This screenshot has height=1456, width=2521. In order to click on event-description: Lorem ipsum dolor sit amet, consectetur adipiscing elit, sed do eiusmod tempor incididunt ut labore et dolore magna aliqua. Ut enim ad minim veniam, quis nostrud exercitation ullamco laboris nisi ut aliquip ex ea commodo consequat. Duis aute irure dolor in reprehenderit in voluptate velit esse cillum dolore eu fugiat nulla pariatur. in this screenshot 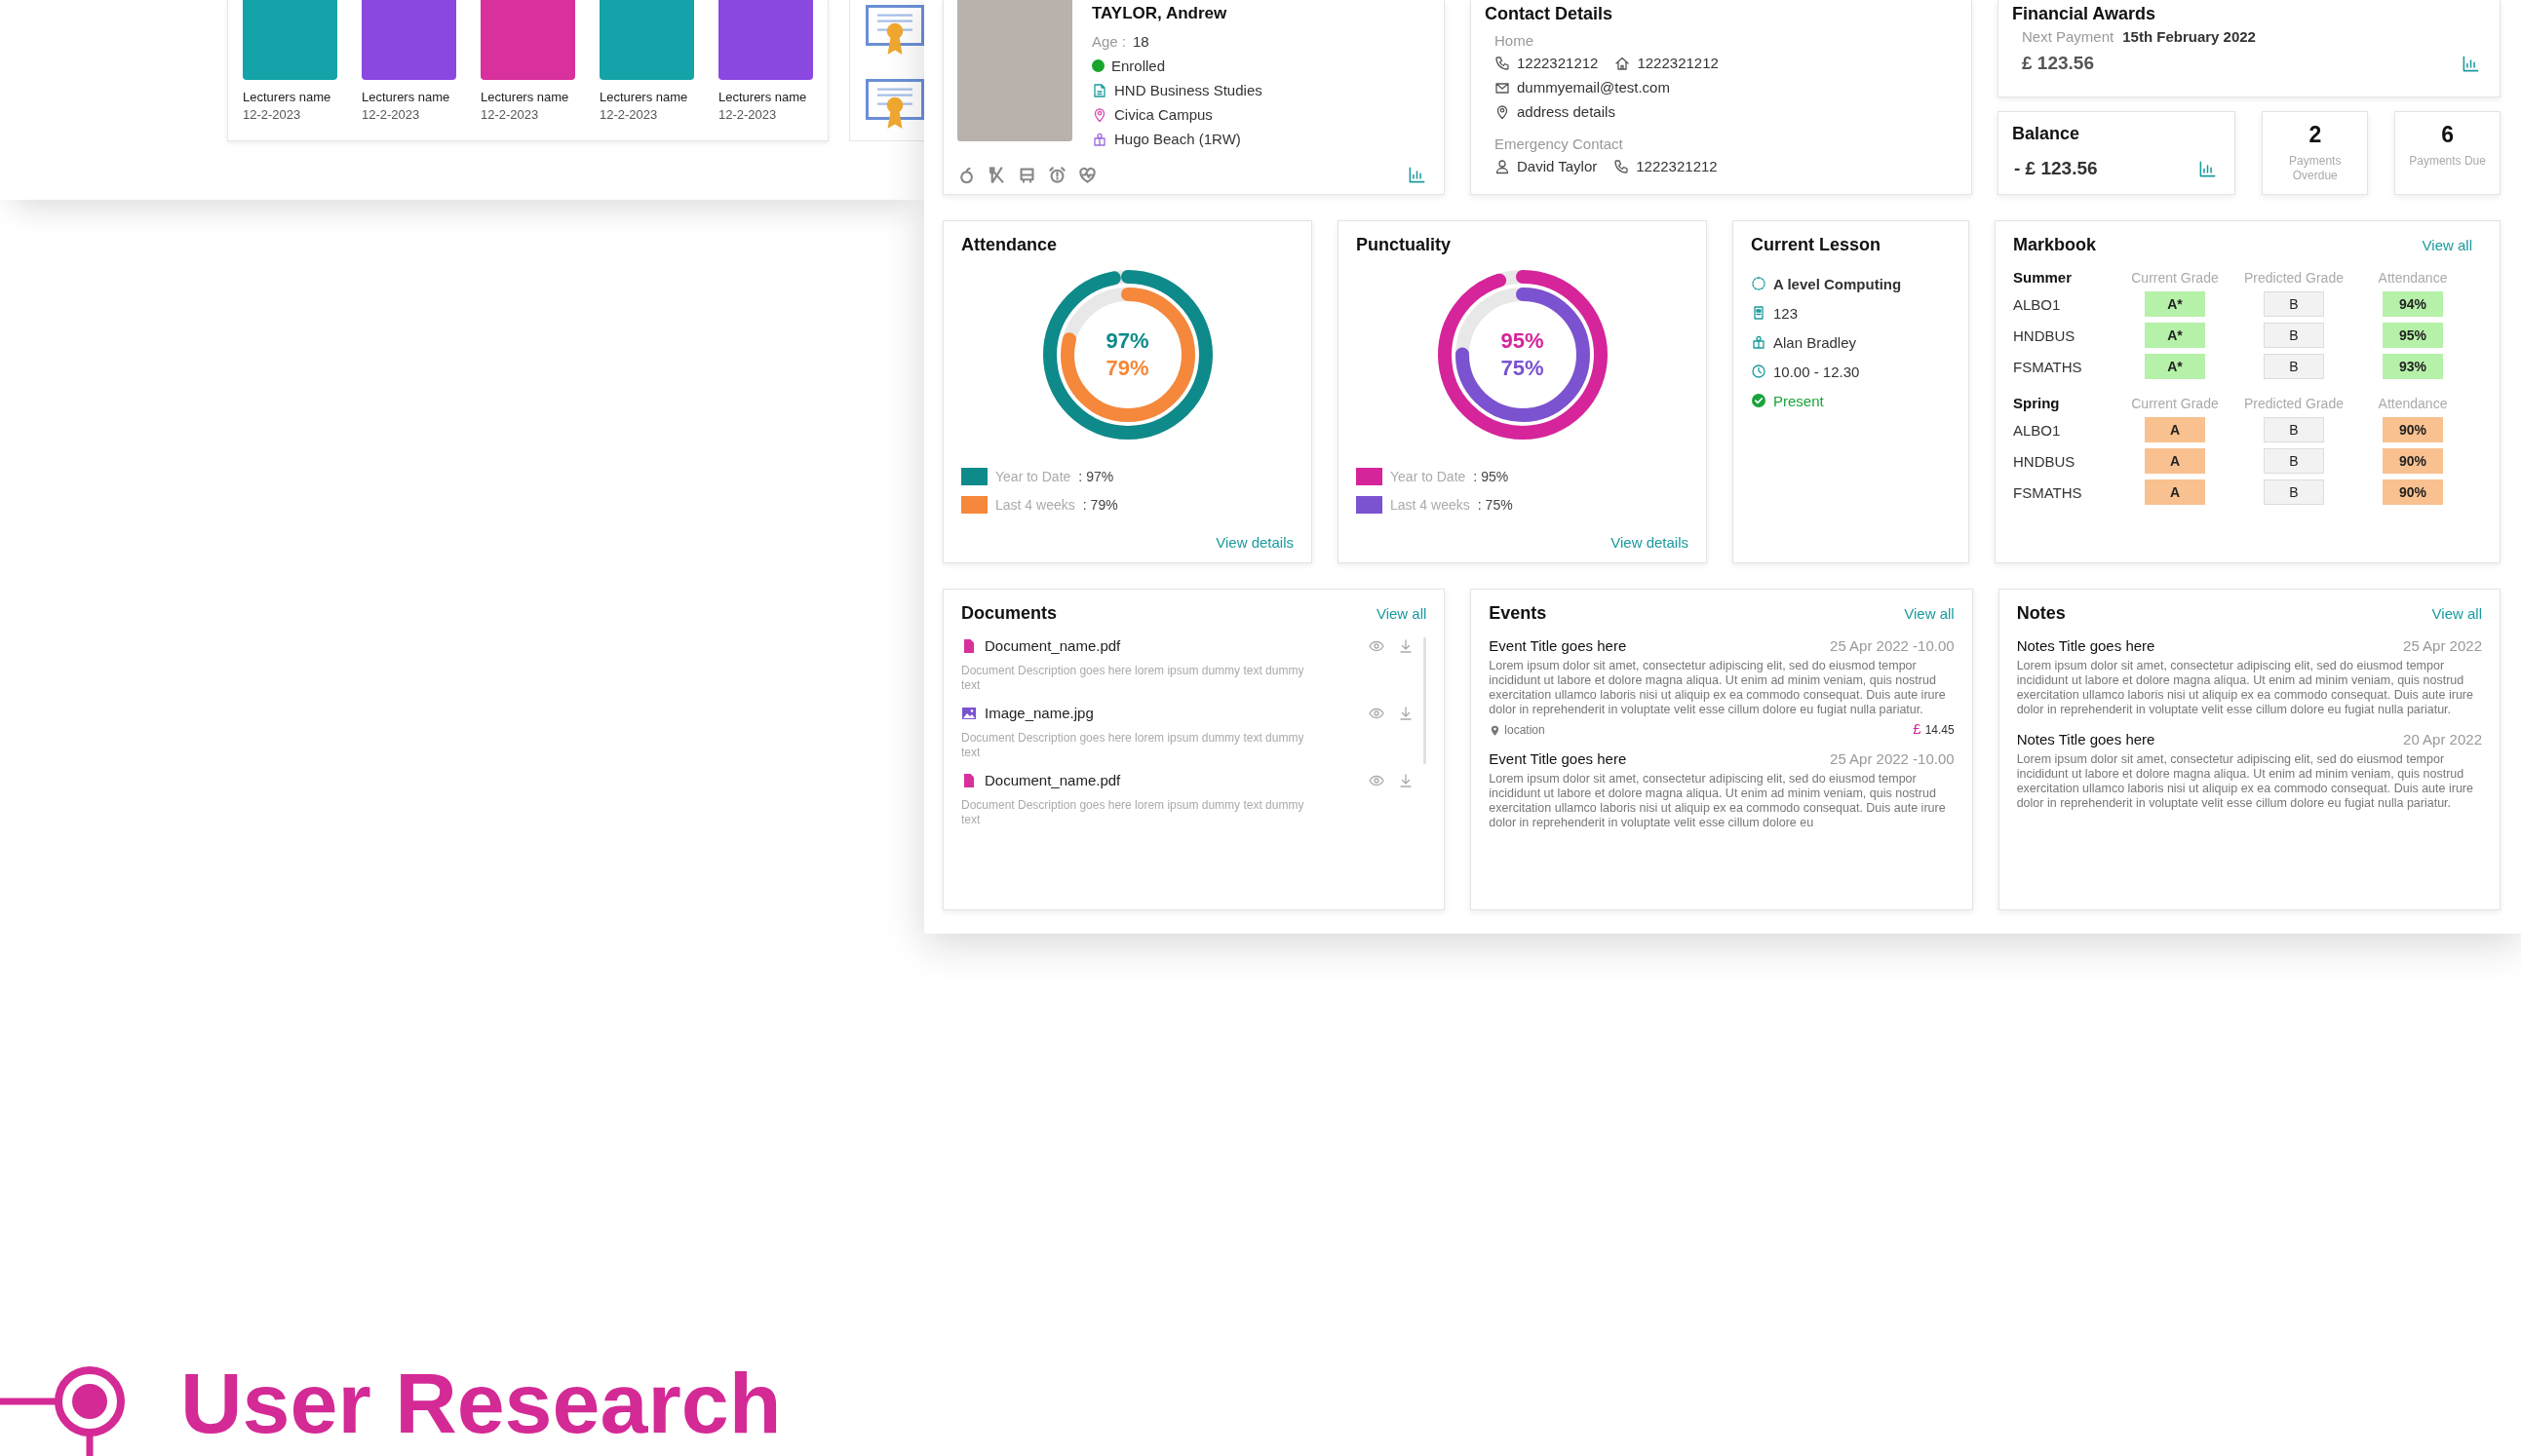, I will do `click(1718, 688)`.